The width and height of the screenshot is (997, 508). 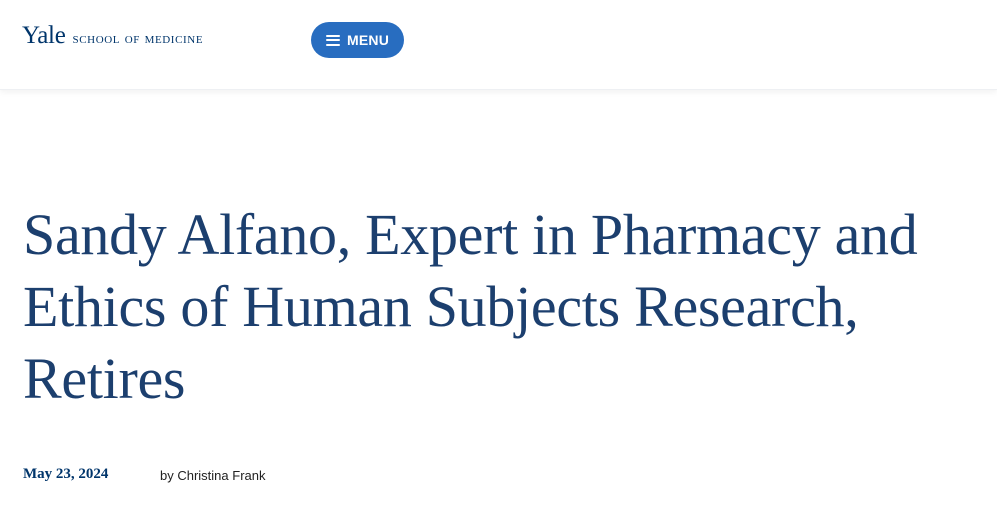 I want to click on menu-button-label: MENU, so click(x=368, y=40).